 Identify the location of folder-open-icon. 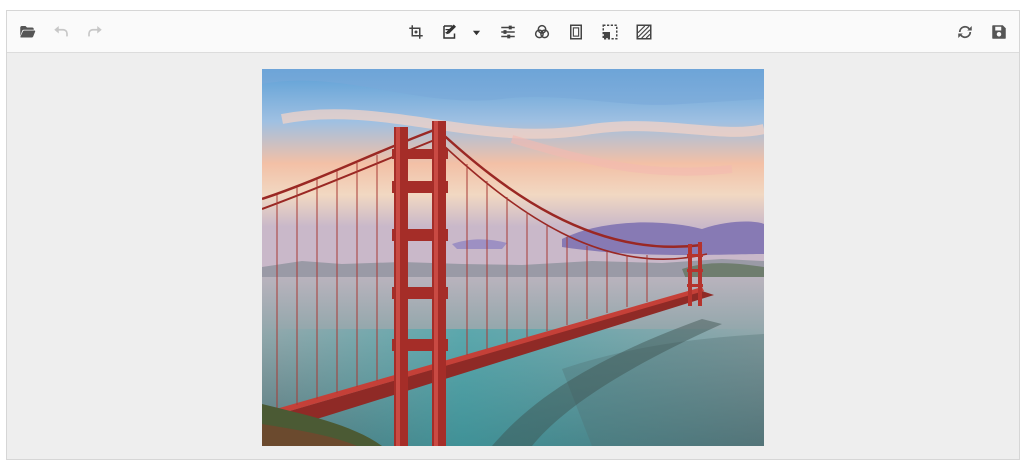
(28, 32).